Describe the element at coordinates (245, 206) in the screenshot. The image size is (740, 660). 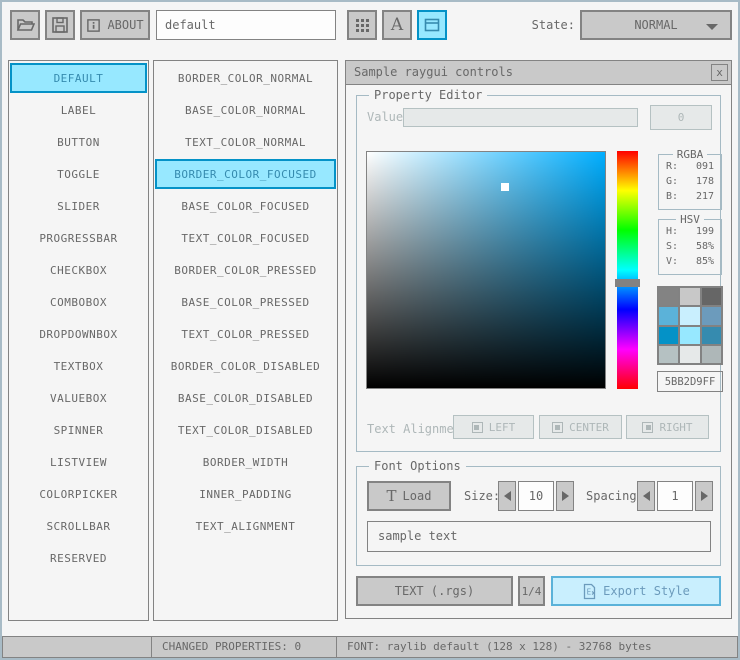
I see `style-property-item: BASE_COLOR_FOCUSED` at that location.